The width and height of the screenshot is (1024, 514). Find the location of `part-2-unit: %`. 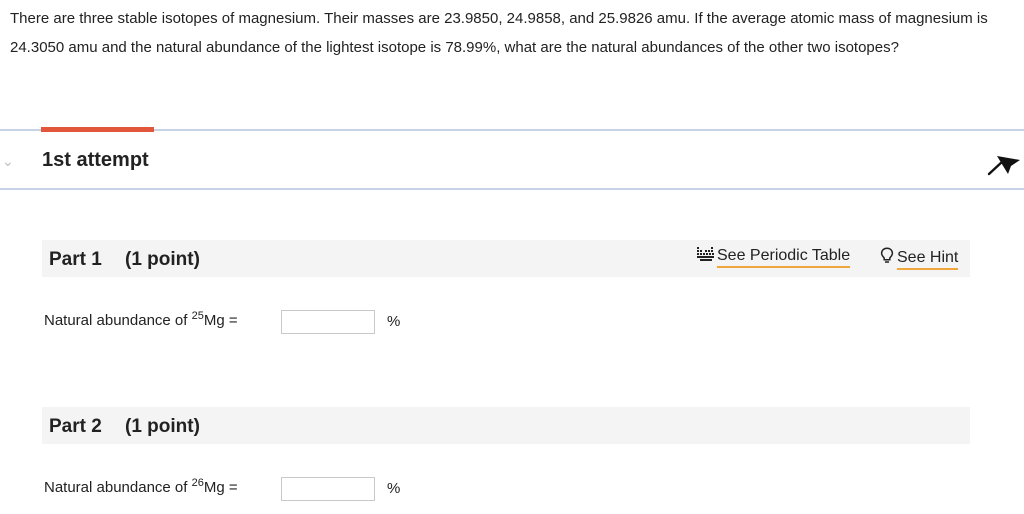

part-2-unit: % is located at coordinates (394, 488).